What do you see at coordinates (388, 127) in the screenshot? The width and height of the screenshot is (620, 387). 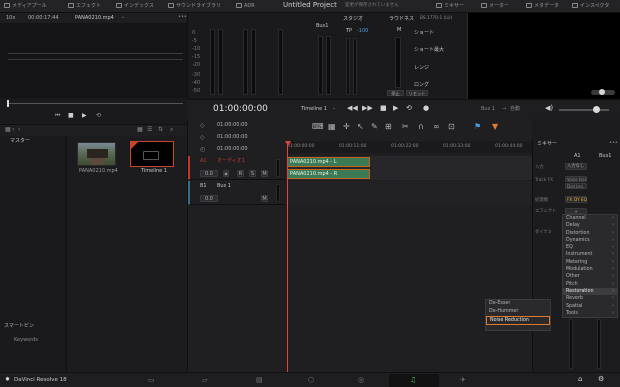 I see `range-icon: ⊞` at bounding box center [388, 127].